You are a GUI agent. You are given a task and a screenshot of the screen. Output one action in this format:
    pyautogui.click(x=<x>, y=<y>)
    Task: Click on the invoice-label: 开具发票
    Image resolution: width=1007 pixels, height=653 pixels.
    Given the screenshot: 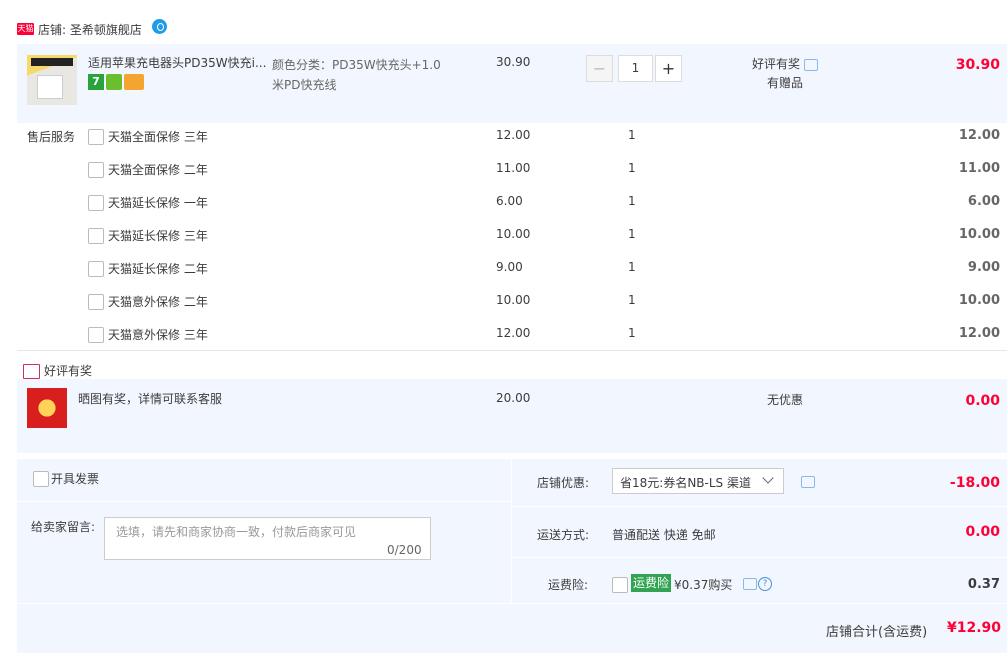 What is the action you would take?
    pyautogui.click(x=75, y=479)
    